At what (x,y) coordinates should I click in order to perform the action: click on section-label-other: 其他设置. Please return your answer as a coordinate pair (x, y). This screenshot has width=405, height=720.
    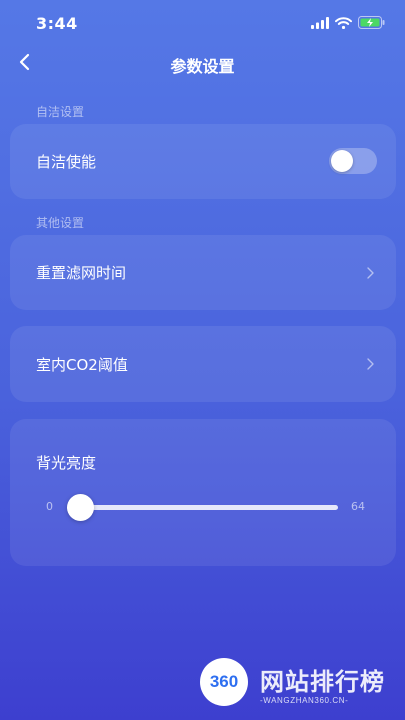
    Looking at the image, I should click on (60, 223).